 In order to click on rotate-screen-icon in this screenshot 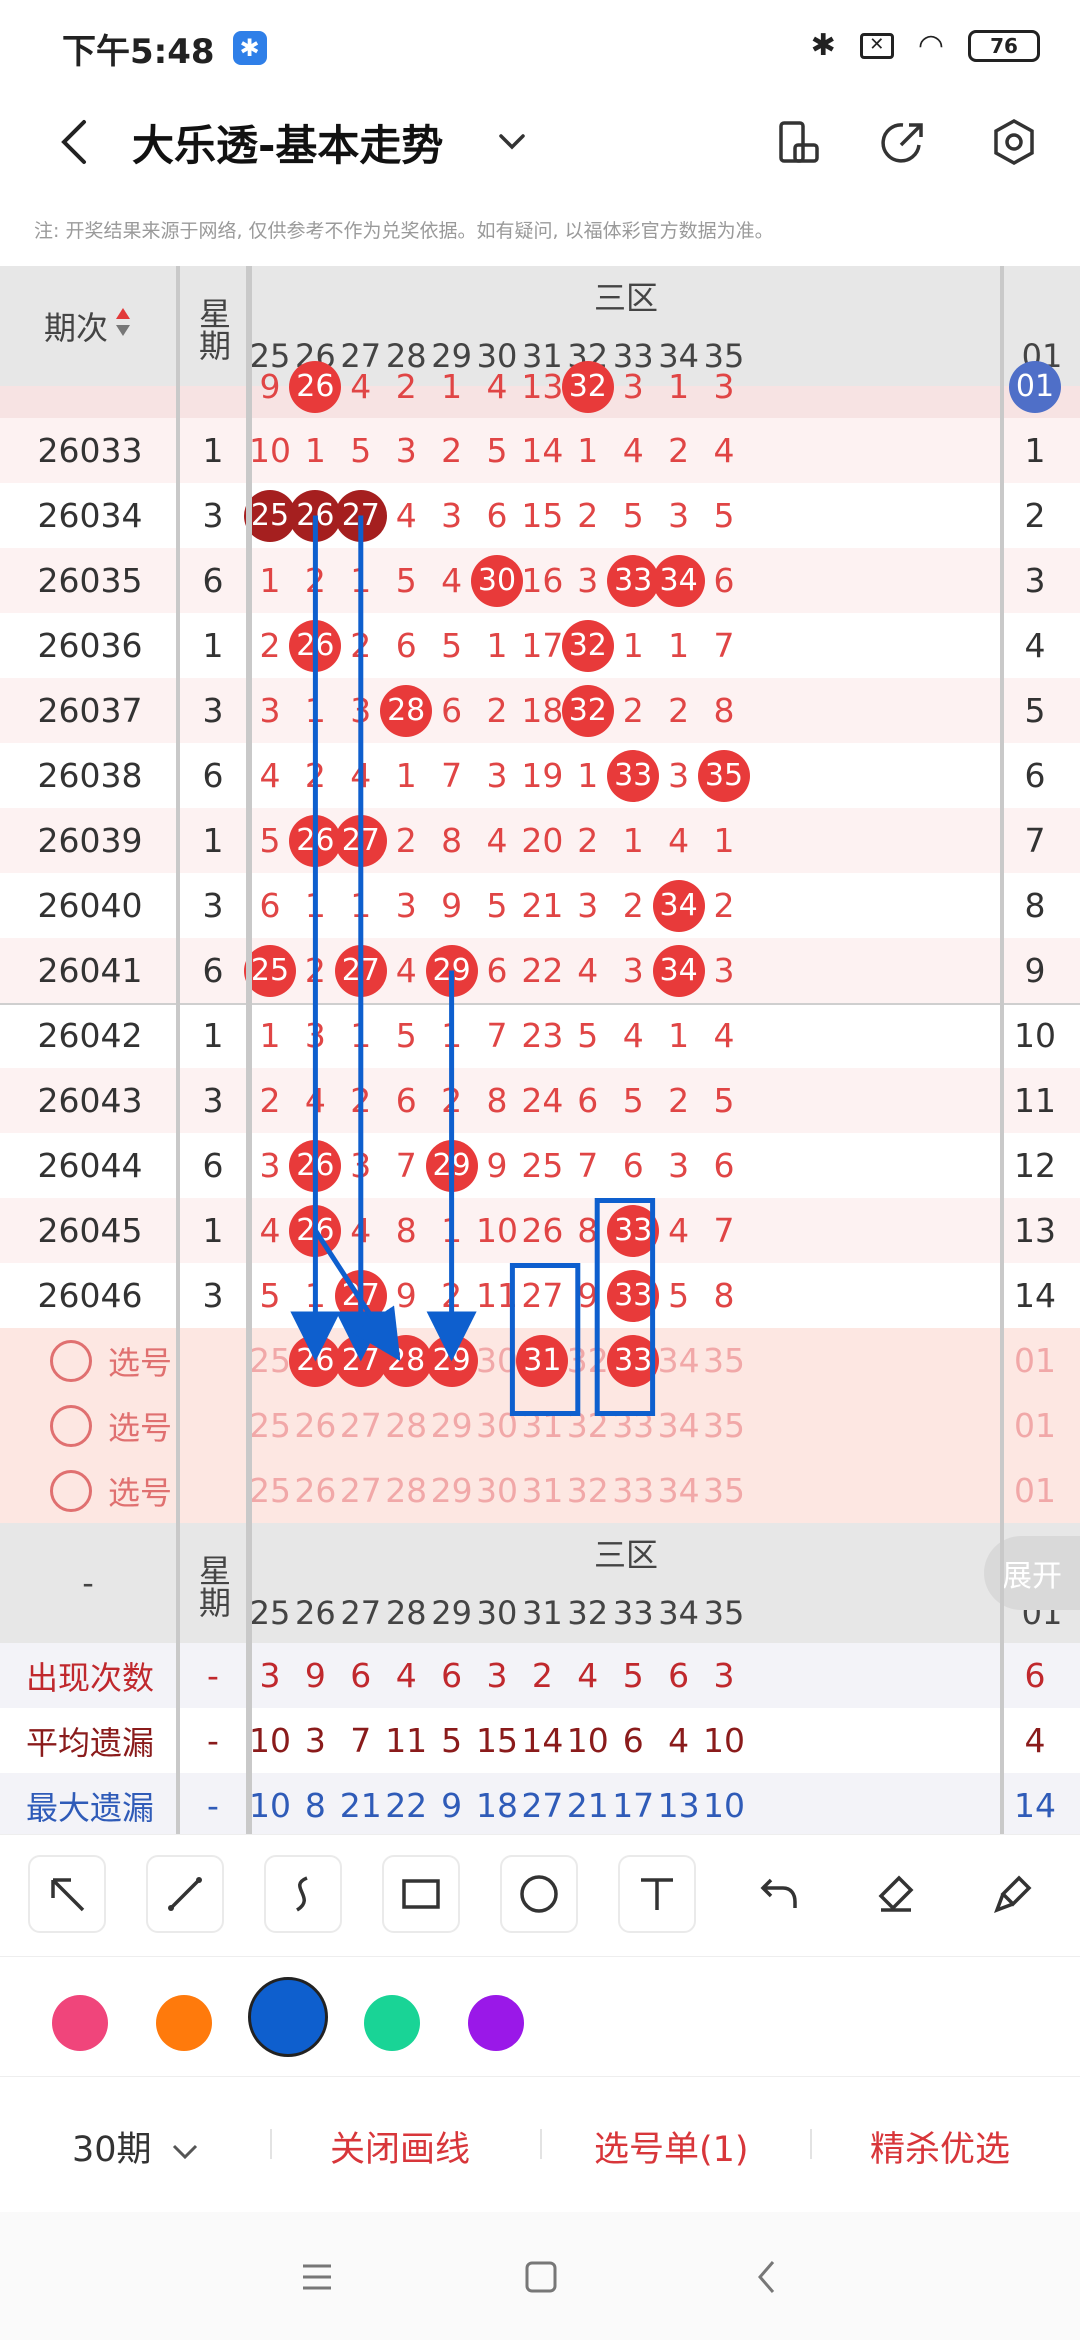, I will do `click(799, 142)`.